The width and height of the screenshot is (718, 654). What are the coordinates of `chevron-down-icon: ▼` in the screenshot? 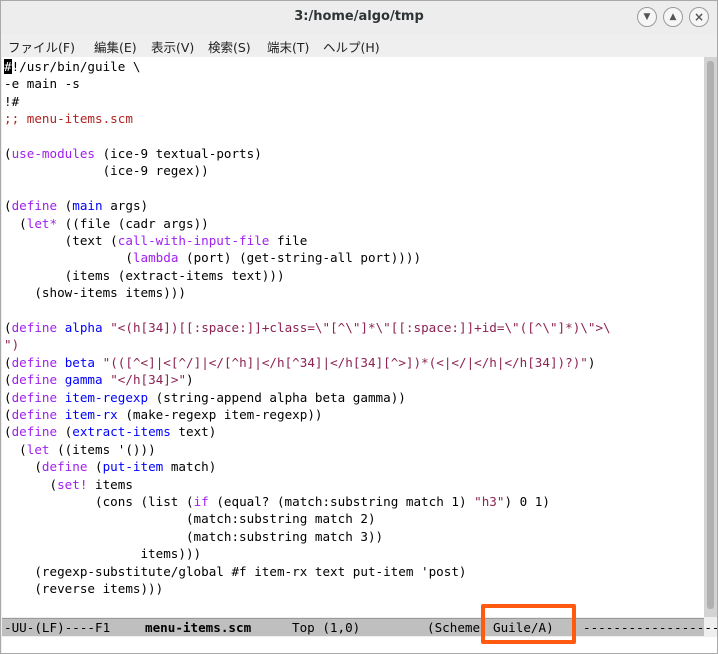 It's located at (647, 17).